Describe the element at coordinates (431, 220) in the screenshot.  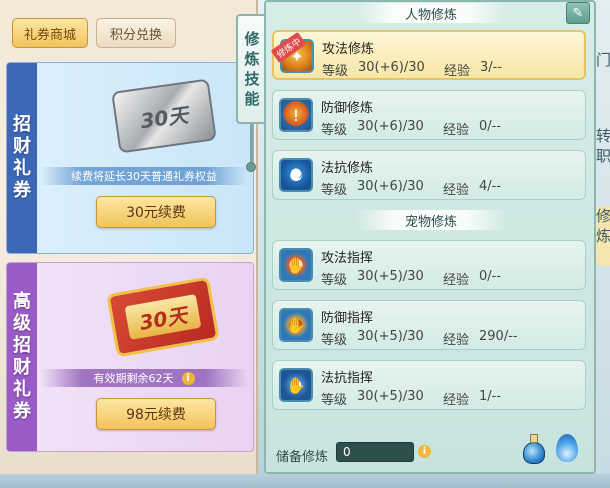
I see `pet-cultivation-title: 宠物修炼` at that location.